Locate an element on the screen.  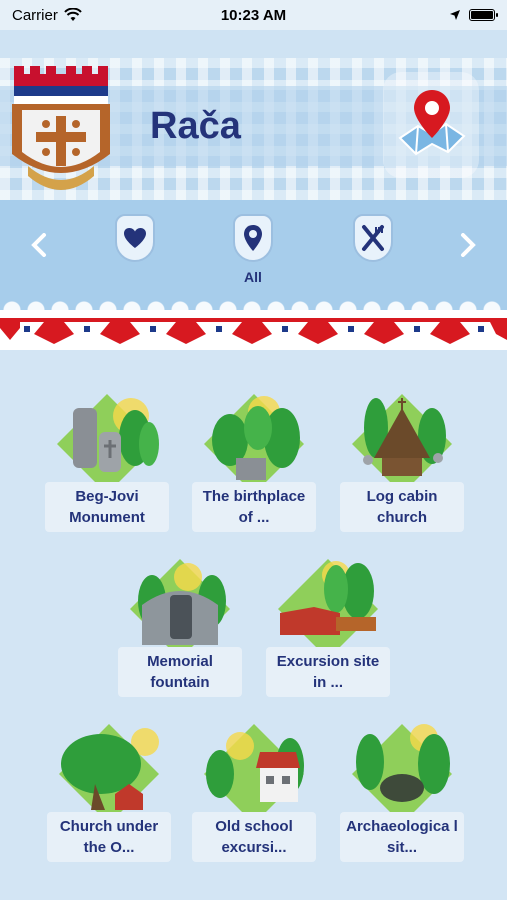
location-arrow-icon is located at coordinates (455, 15).